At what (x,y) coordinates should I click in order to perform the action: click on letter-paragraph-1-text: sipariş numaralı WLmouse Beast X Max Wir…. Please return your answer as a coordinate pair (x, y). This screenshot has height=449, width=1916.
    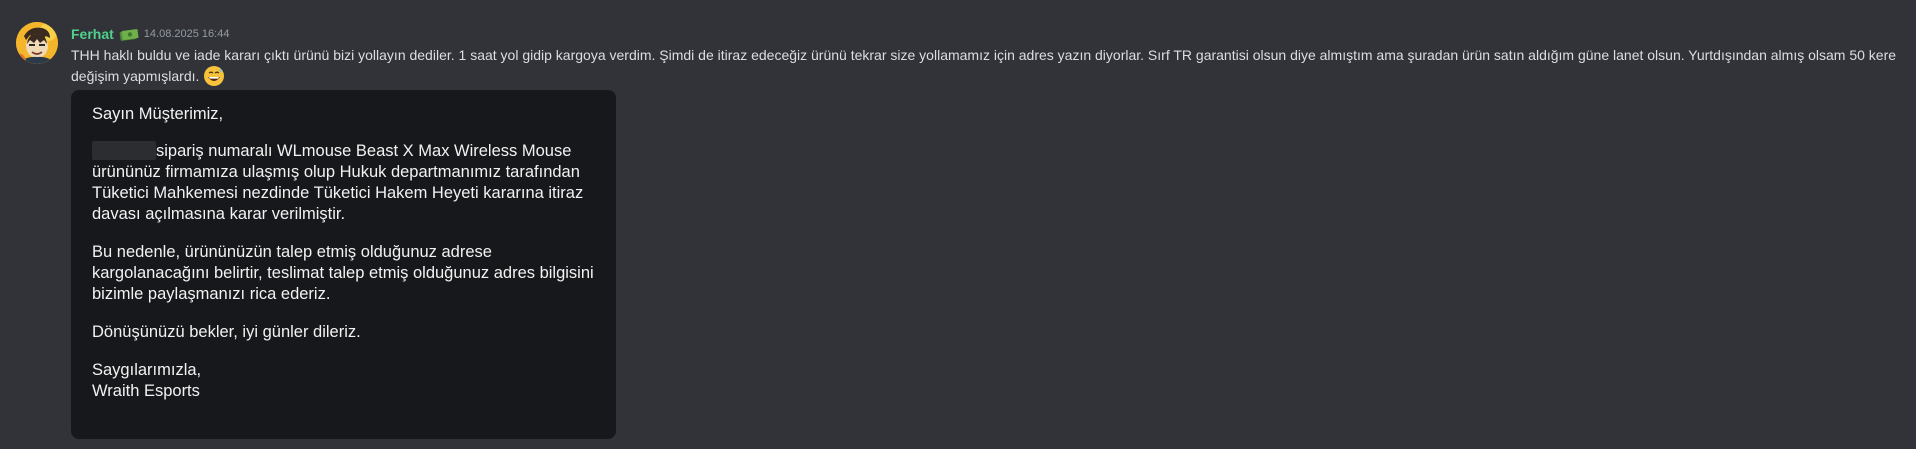
    Looking at the image, I should click on (338, 182).